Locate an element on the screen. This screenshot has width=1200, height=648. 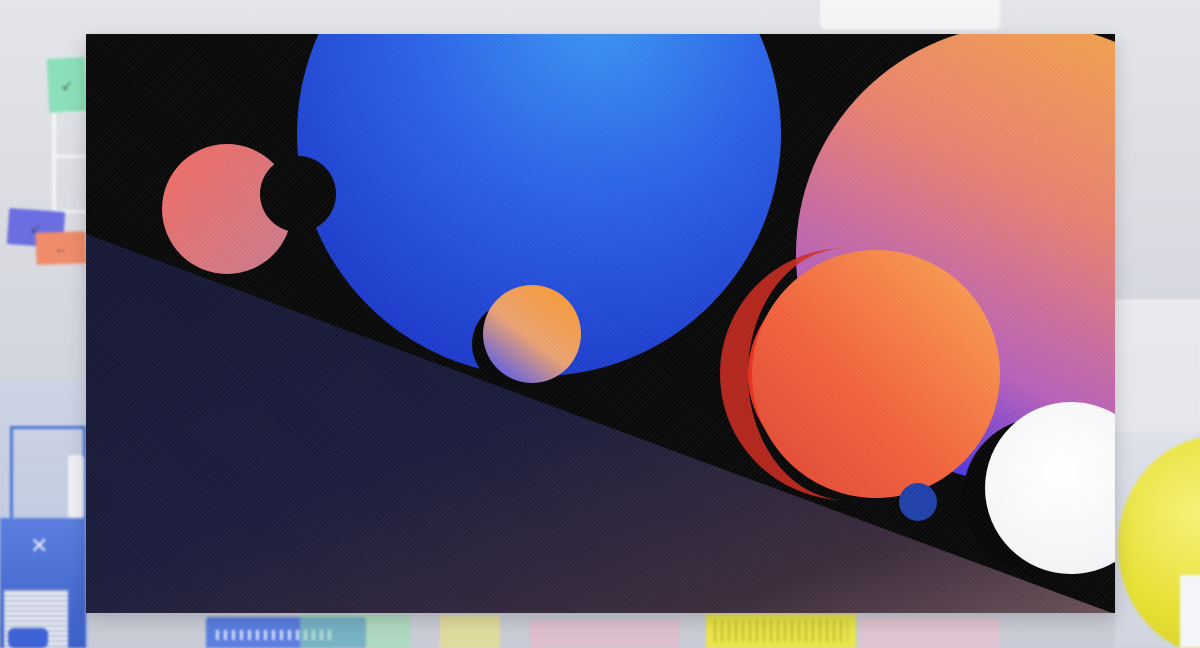
arrow-left-icon: ← is located at coordinates (61, 248).